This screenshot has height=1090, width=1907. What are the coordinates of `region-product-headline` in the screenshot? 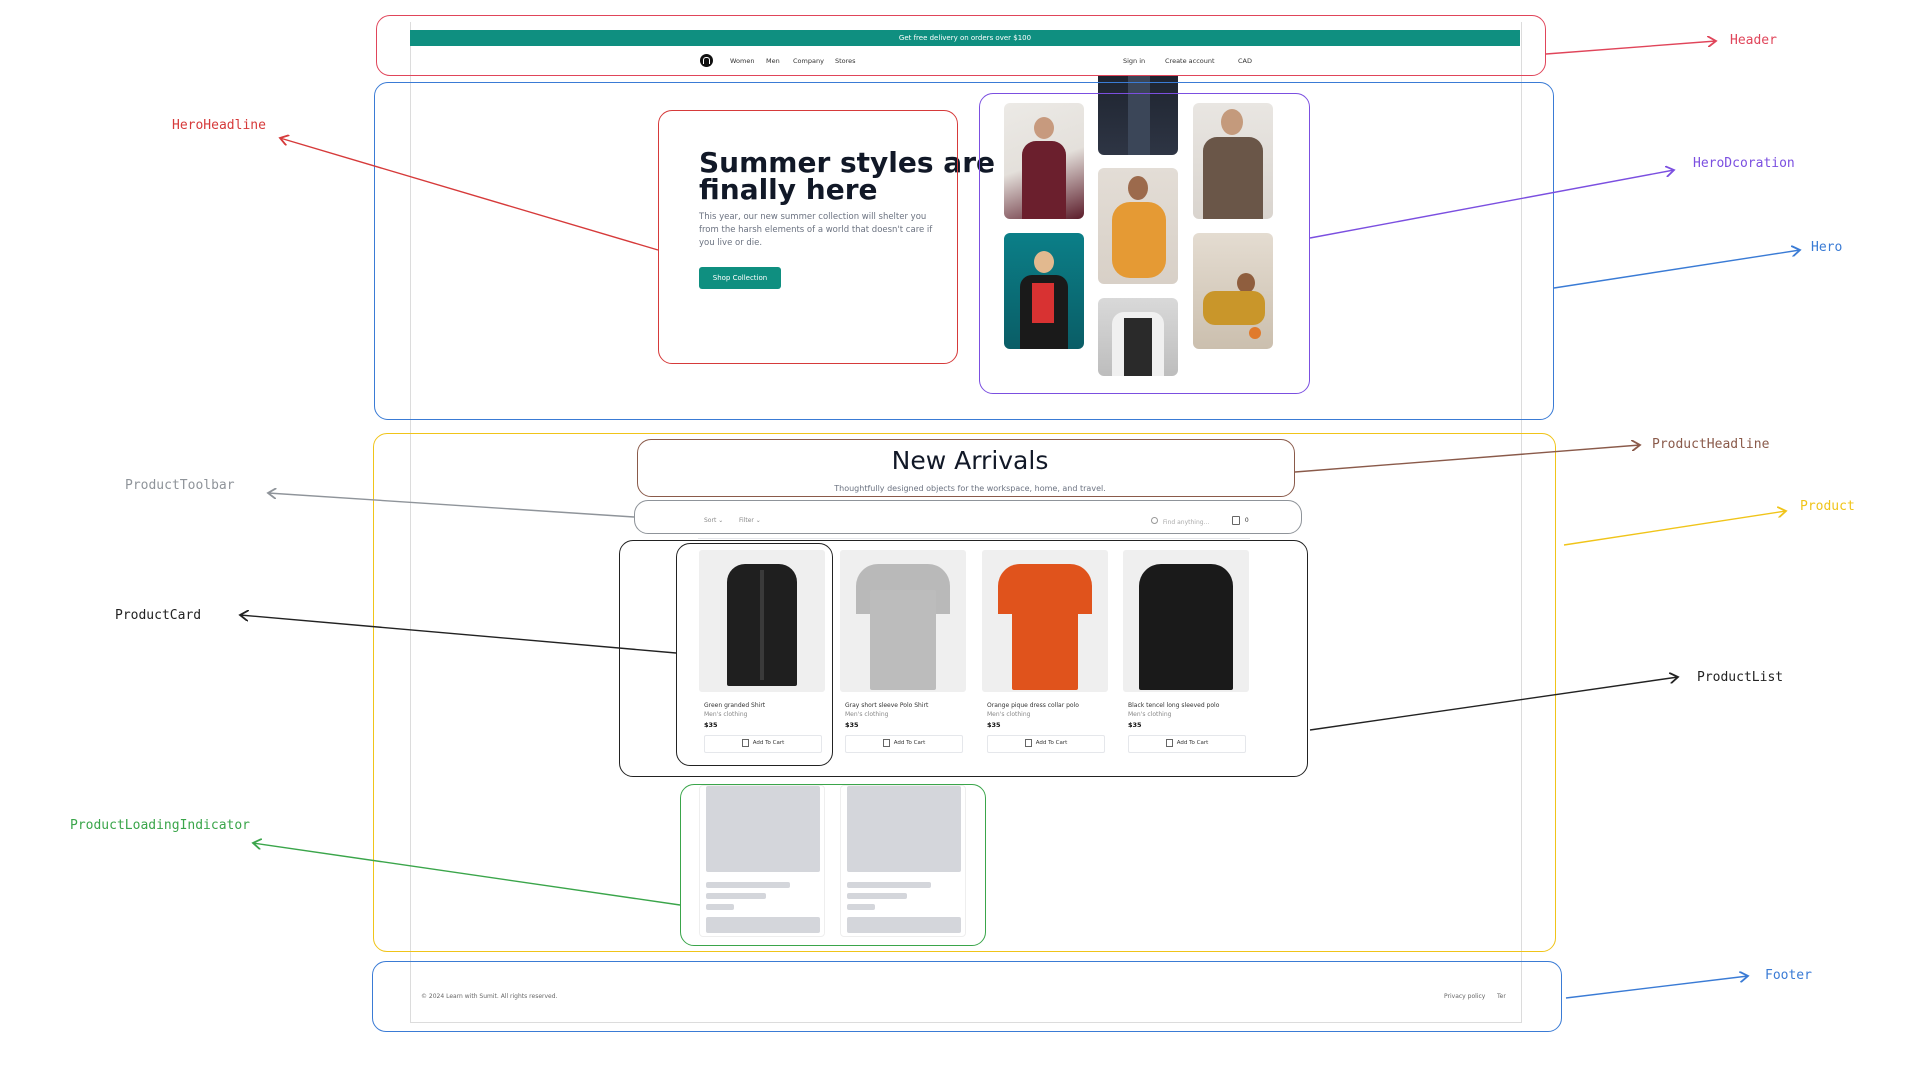 It's located at (966, 468).